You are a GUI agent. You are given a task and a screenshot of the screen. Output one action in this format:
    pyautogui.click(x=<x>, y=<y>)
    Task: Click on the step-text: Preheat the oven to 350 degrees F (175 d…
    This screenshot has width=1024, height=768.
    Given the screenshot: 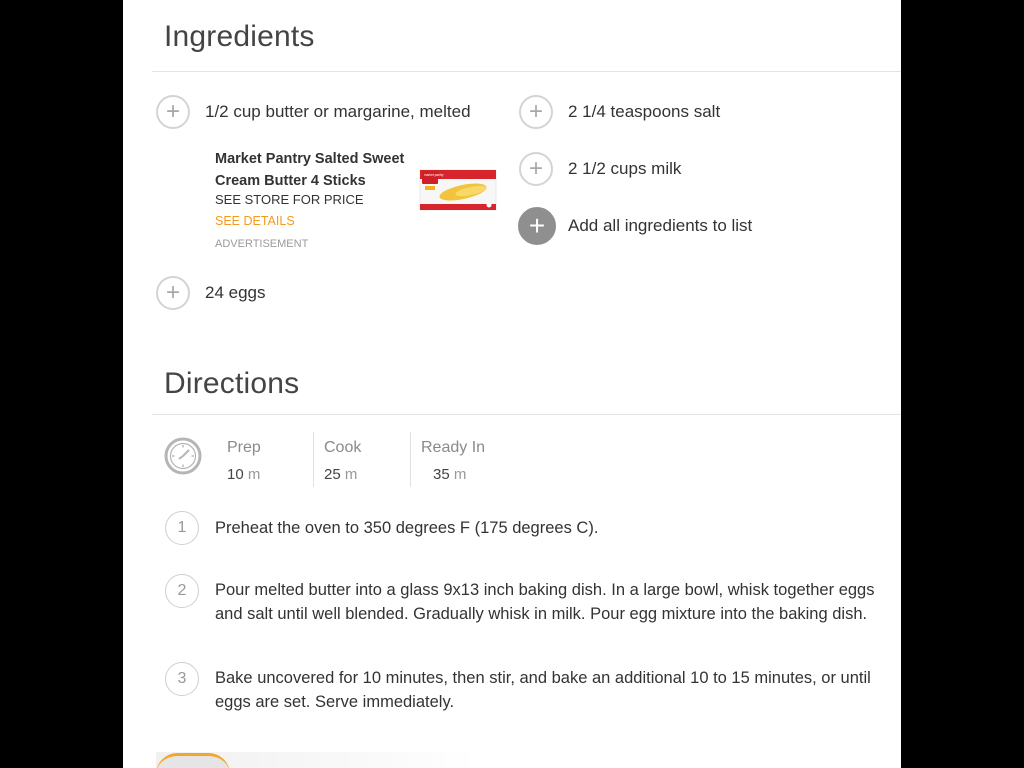 What is the action you would take?
    pyautogui.click(x=558, y=530)
    